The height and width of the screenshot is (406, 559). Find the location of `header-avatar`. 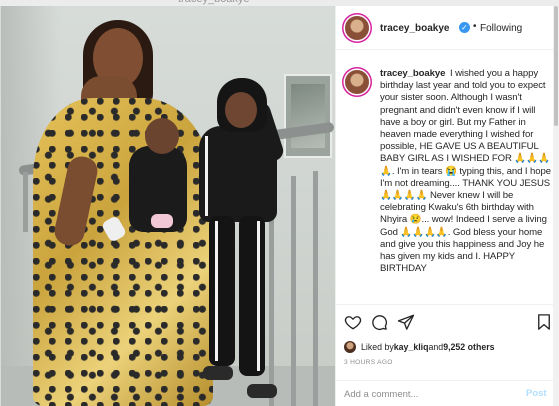

header-avatar is located at coordinates (357, 28).